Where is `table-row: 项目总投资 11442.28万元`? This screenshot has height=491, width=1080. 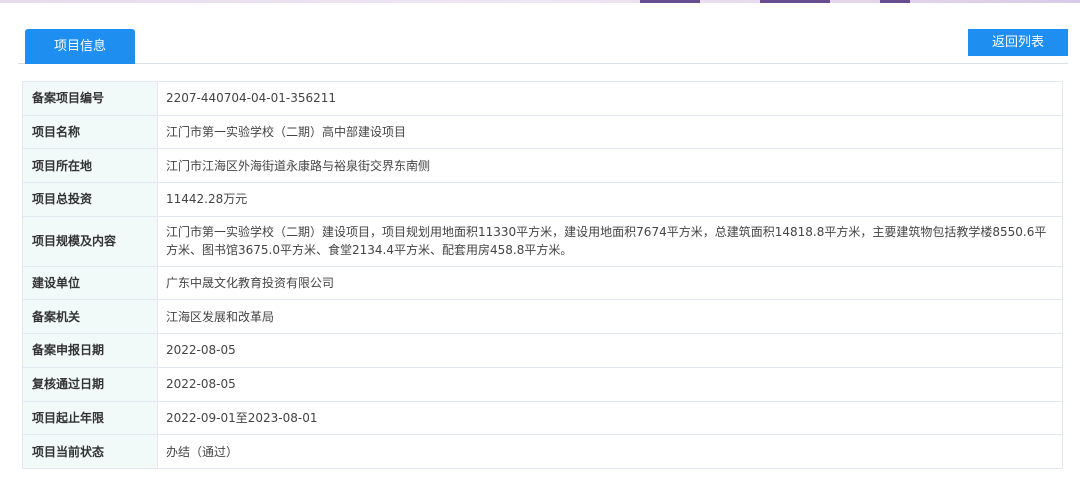 table-row: 项目总投资 11442.28万元 is located at coordinates (542, 199).